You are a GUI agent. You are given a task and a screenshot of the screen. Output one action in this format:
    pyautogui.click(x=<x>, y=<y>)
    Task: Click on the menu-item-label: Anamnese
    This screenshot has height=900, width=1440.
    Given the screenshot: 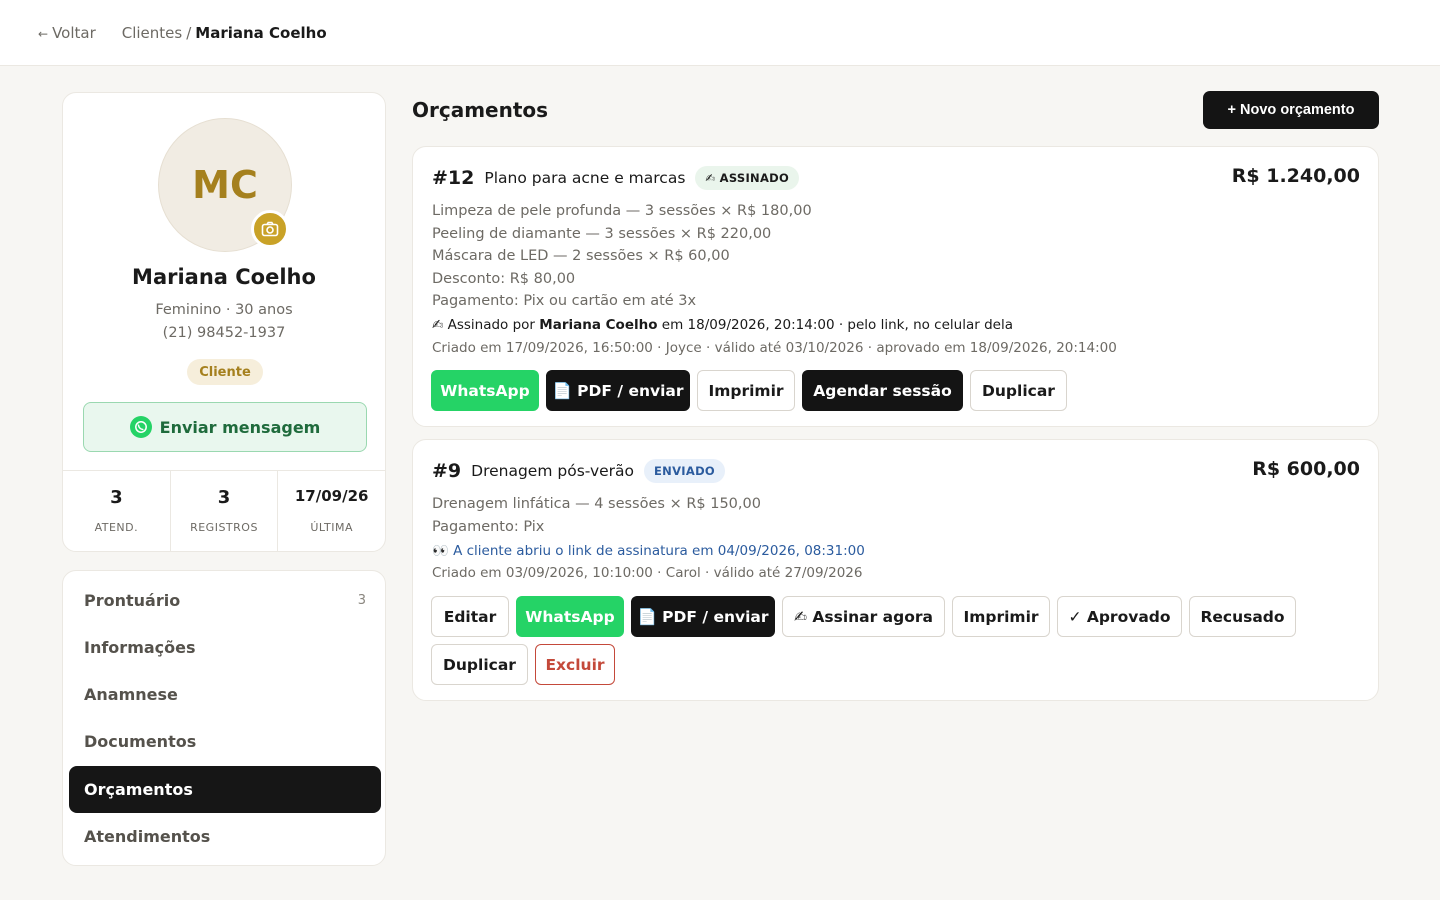 What is the action you would take?
    pyautogui.click(x=131, y=694)
    